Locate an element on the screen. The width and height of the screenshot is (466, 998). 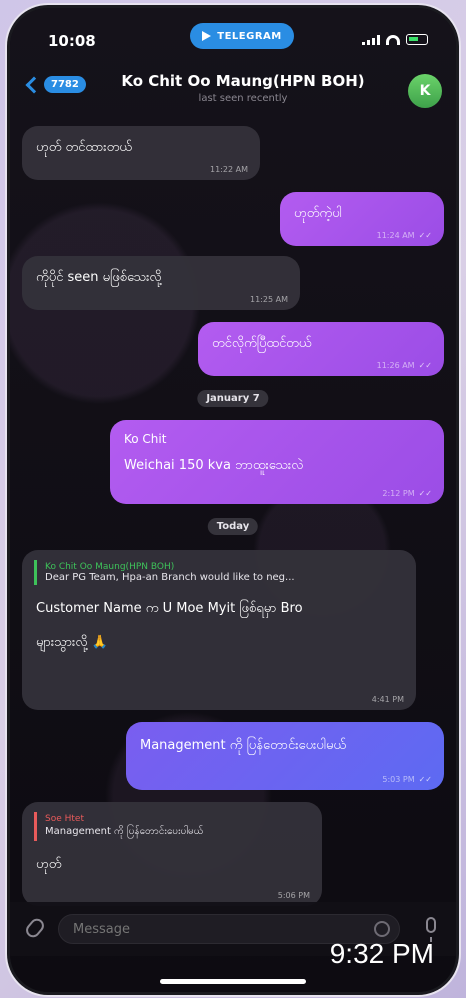
message-time: 5:03 PM ✓✓ is located at coordinates (407, 779).